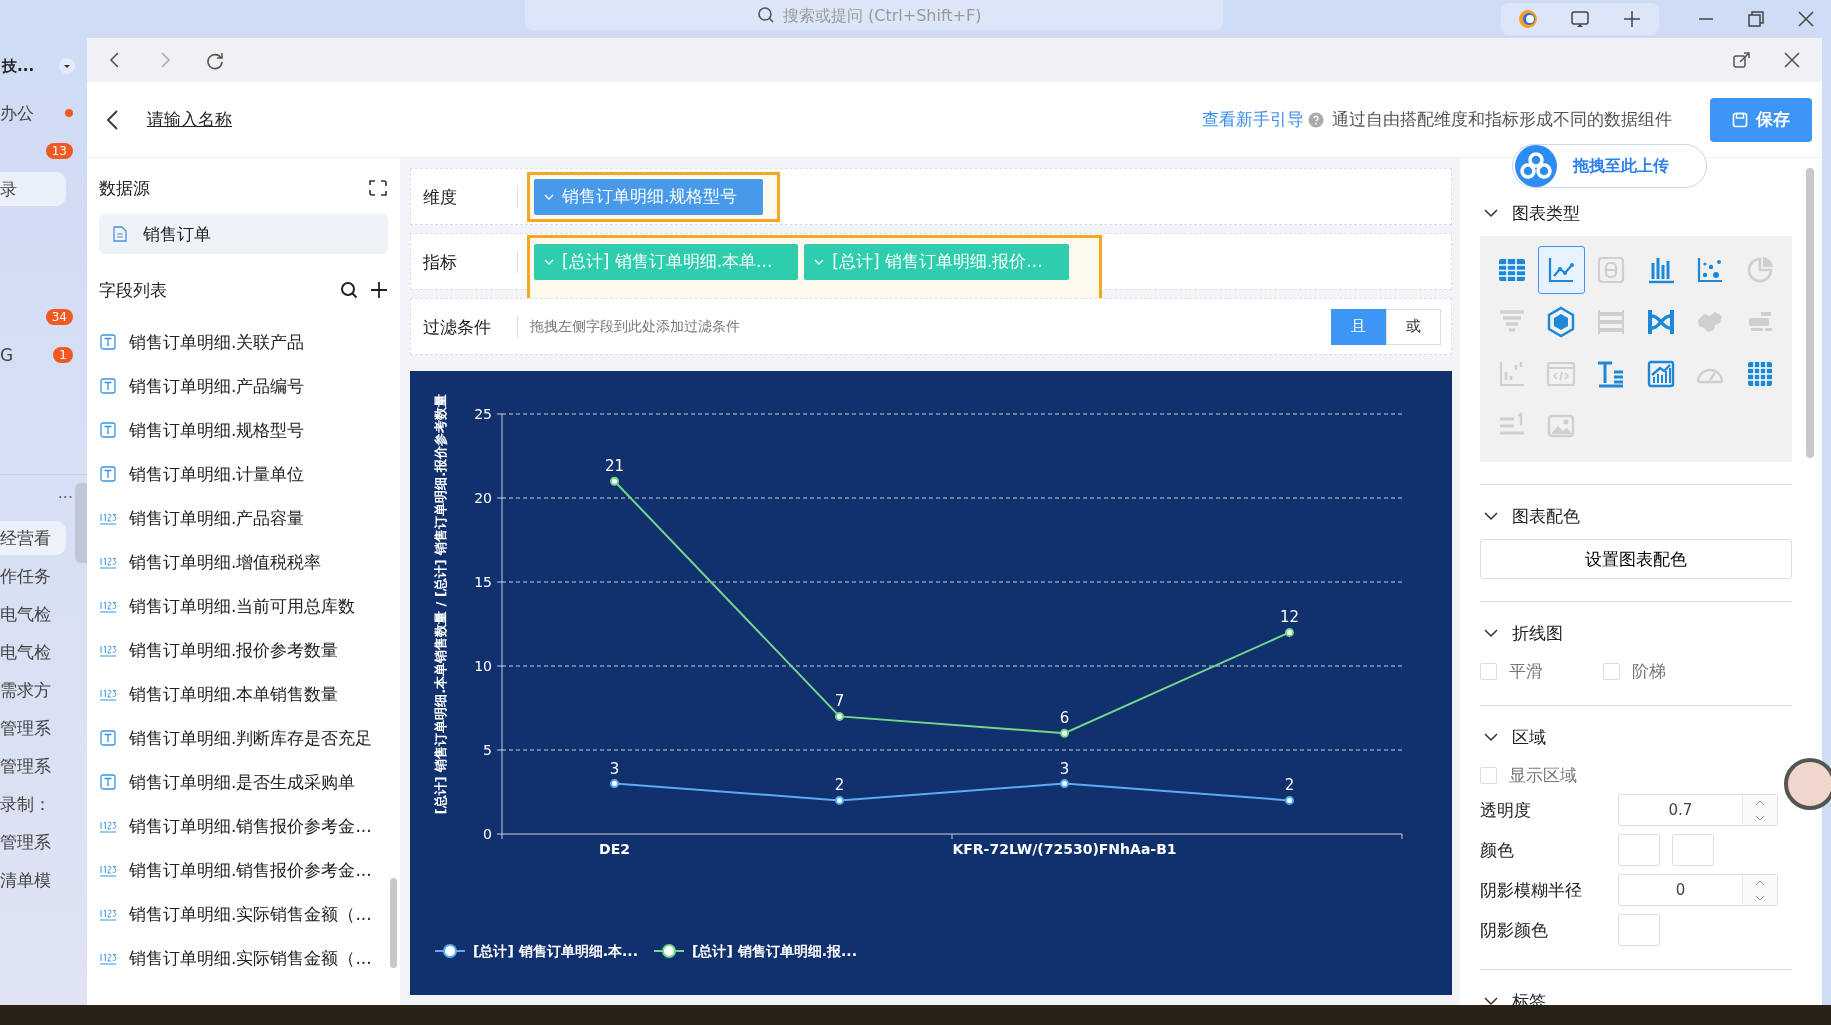 The height and width of the screenshot is (1025, 1831). Describe the element at coordinates (33, 113) in the screenshot. I see `sidebar-item: 办公` at that location.